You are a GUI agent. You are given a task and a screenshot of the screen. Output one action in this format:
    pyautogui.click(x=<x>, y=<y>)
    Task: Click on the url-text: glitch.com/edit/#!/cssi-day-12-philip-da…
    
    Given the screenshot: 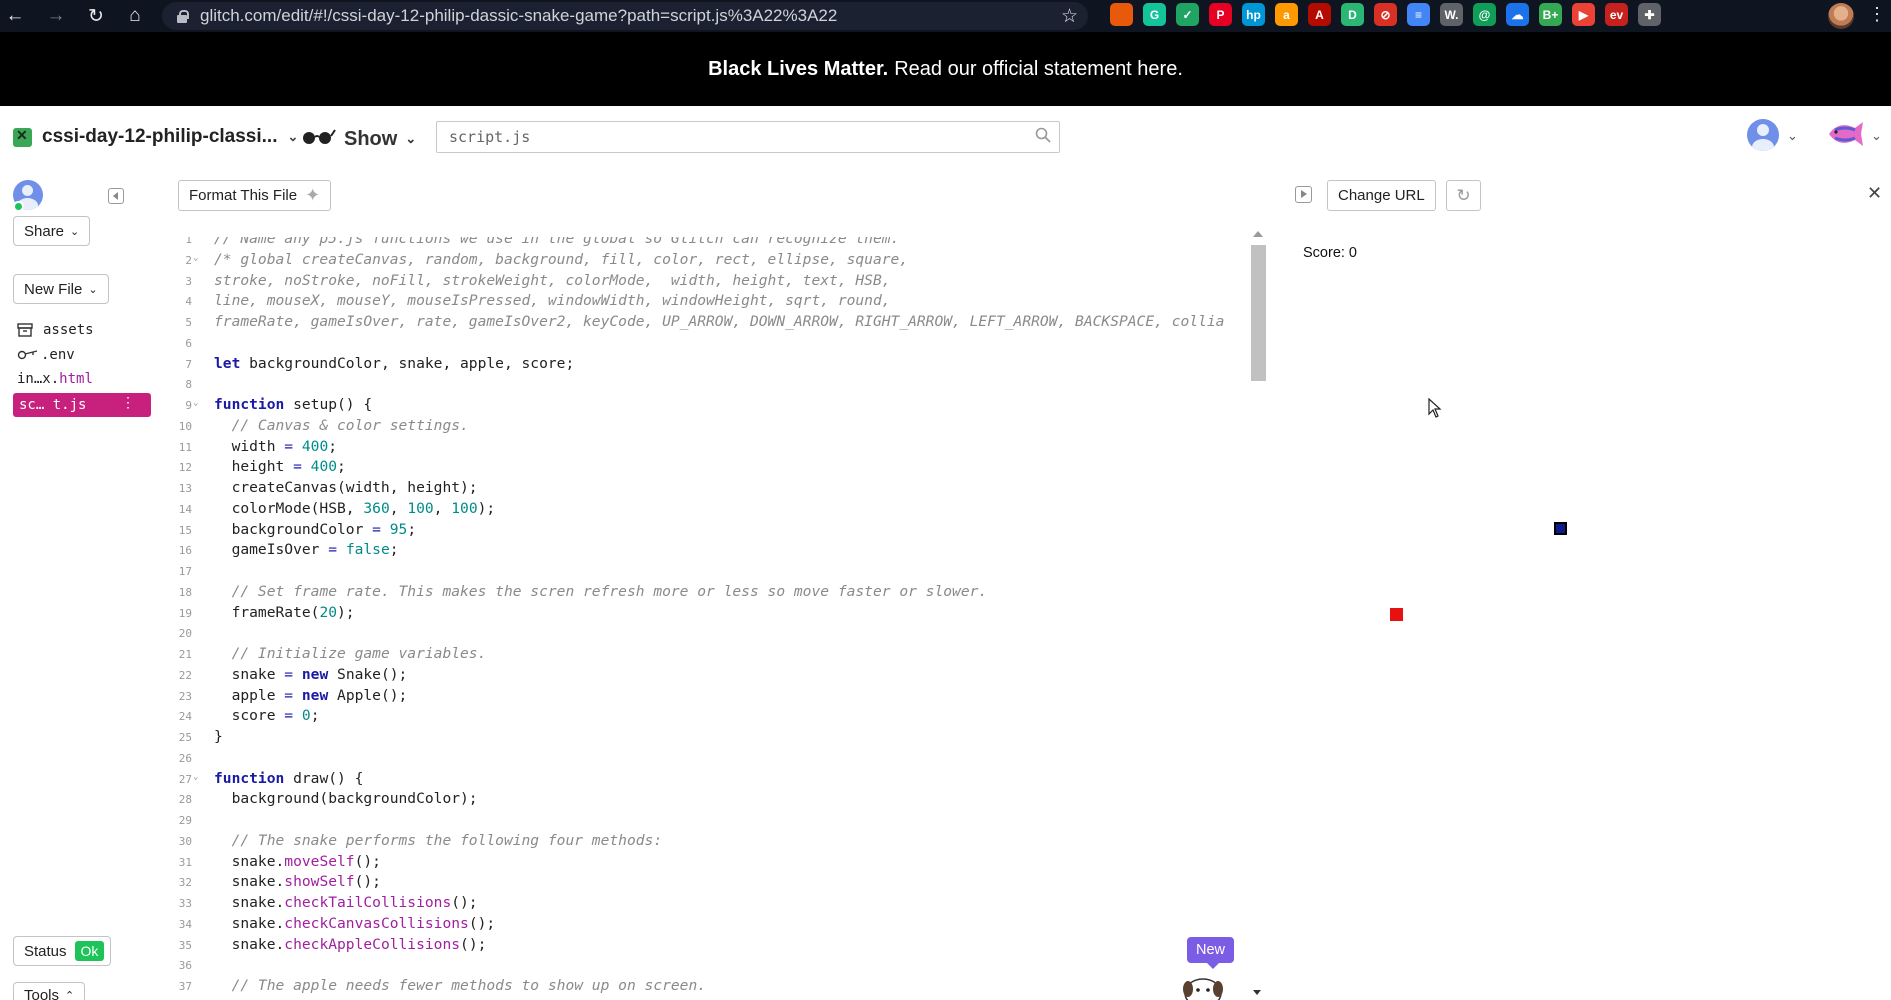 What is the action you would take?
    pyautogui.click(x=519, y=15)
    